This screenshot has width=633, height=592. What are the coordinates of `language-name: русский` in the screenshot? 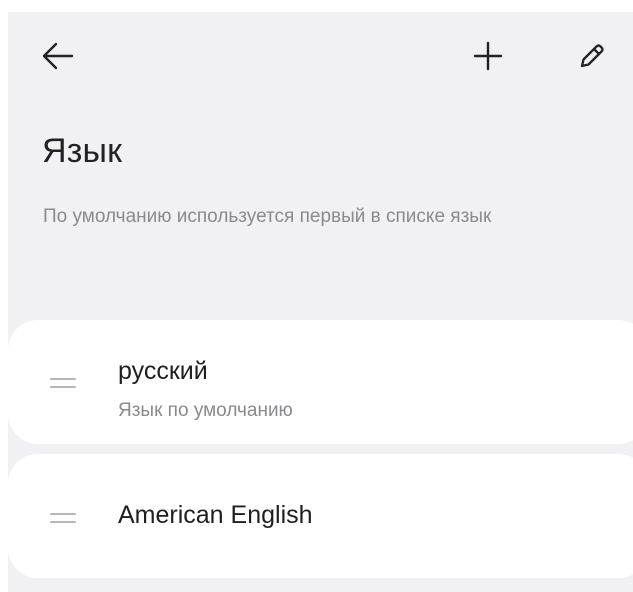 It's located at (163, 371).